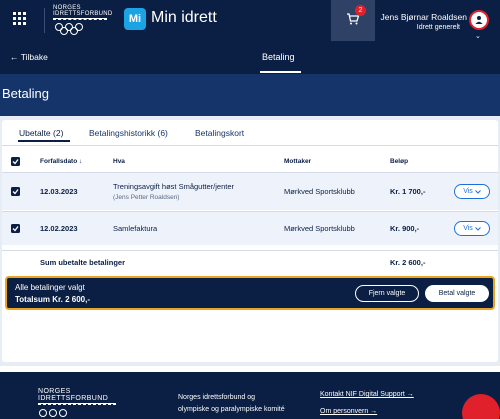  Describe the element at coordinates (44, 20) in the screenshot. I see `divider` at that location.